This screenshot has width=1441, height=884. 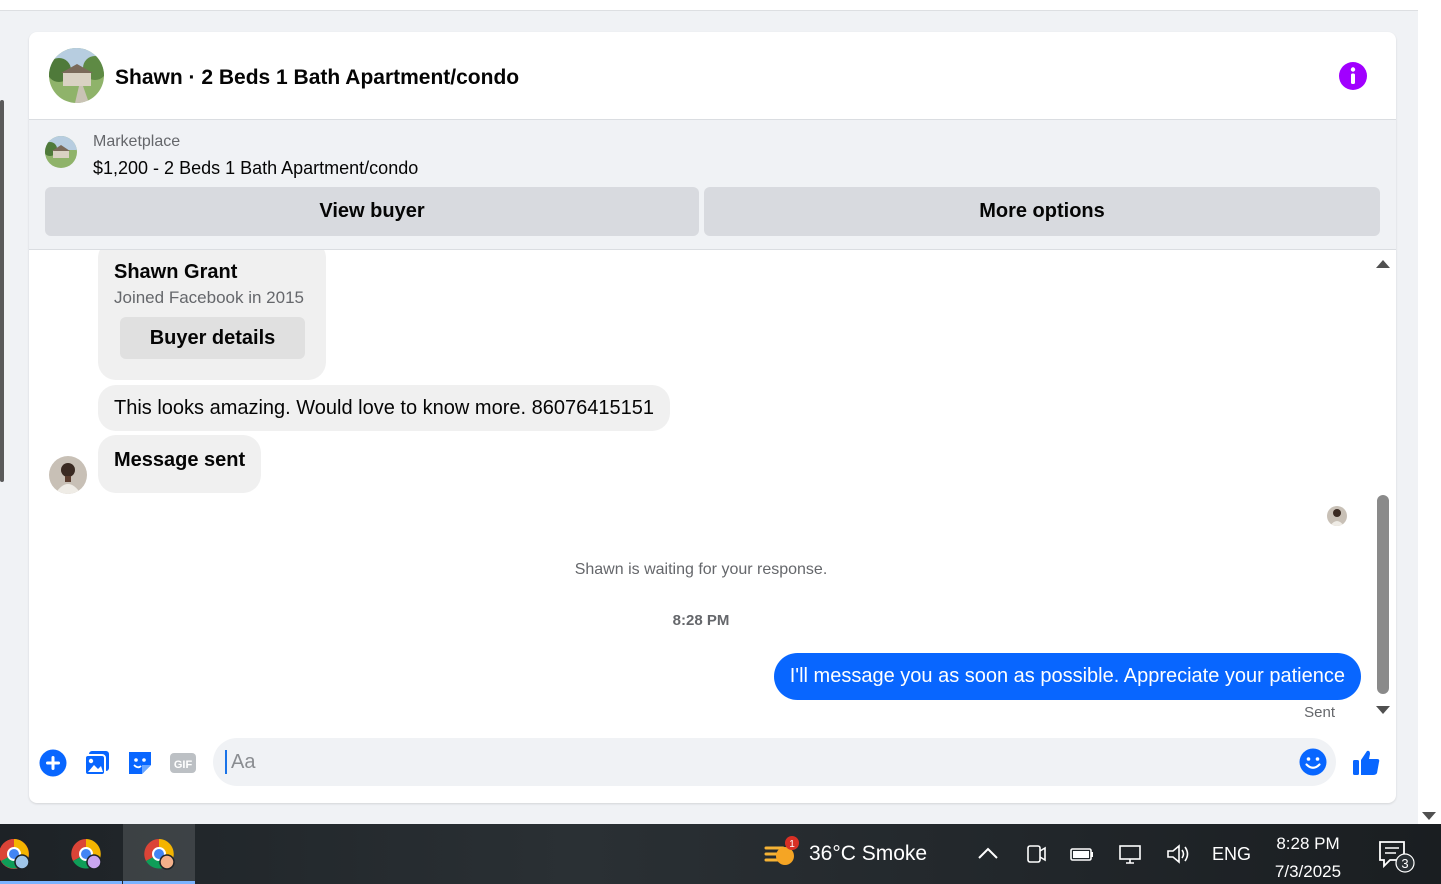 I want to click on input-language: ENG, so click(x=1231, y=854).